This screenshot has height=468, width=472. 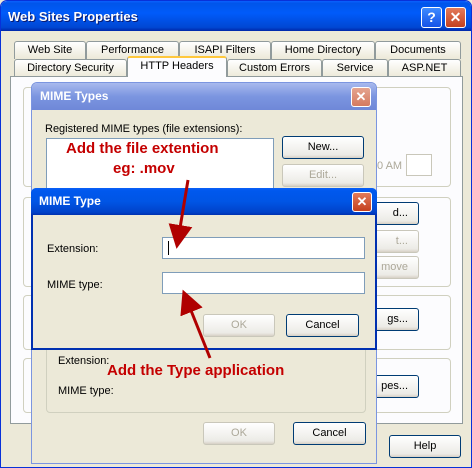 I want to click on mime-type-label: MIME type:, so click(x=75, y=285).